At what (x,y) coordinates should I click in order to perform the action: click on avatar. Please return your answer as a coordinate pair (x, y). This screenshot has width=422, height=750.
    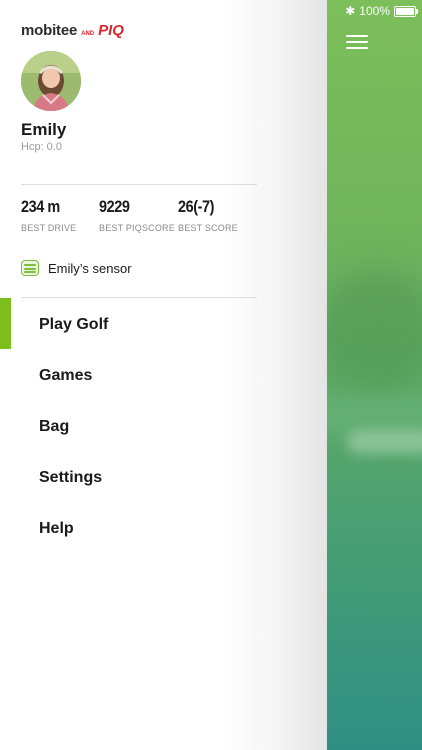
    Looking at the image, I should click on (51, 81).